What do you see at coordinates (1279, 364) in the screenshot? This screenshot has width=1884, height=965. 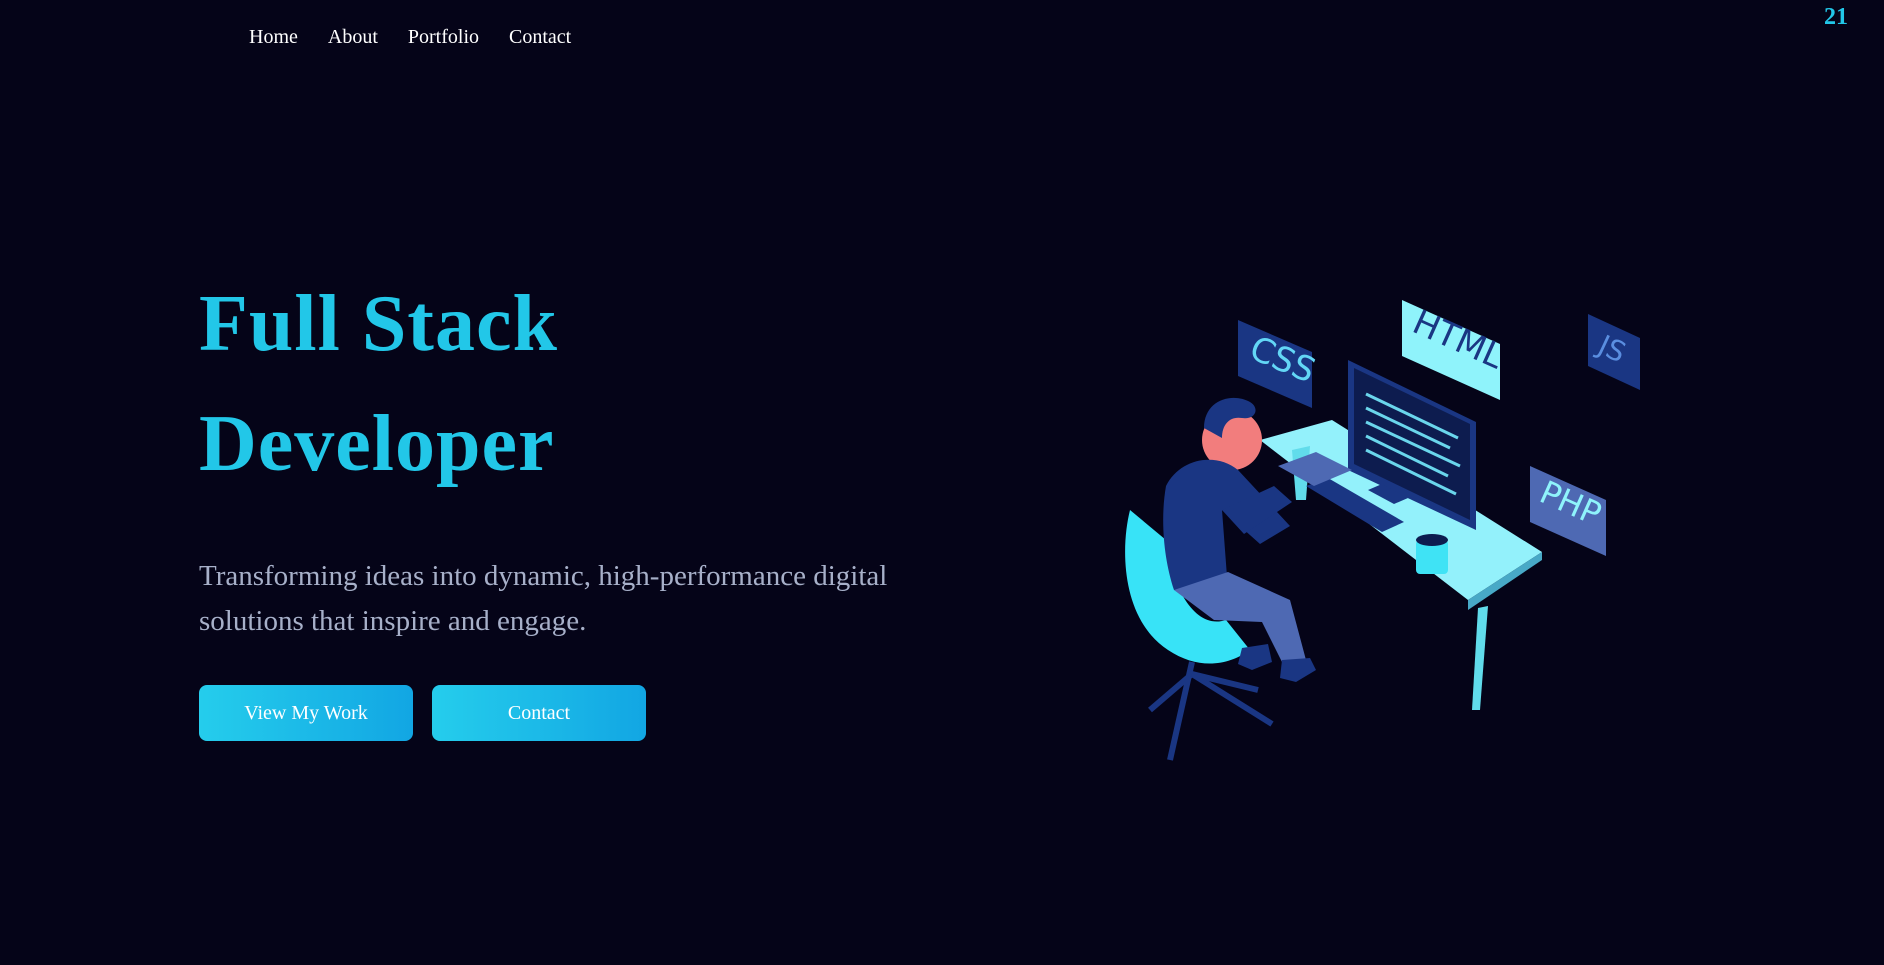 I see `css-tag: CSS` at bounding box center [1279, 364].